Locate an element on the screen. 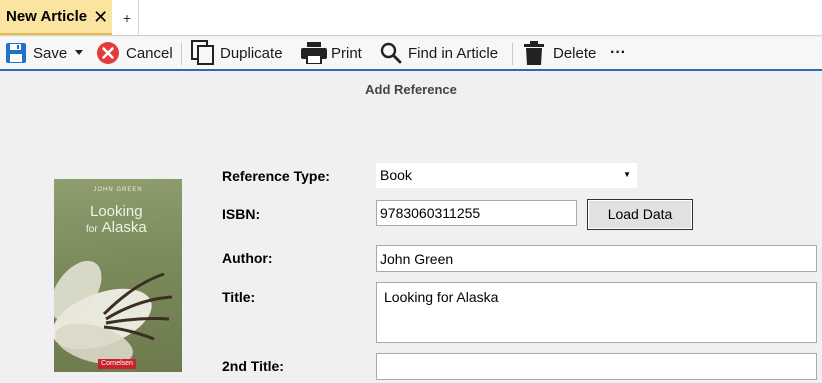  cover-title: Looking is located at coordinates (116, 211).